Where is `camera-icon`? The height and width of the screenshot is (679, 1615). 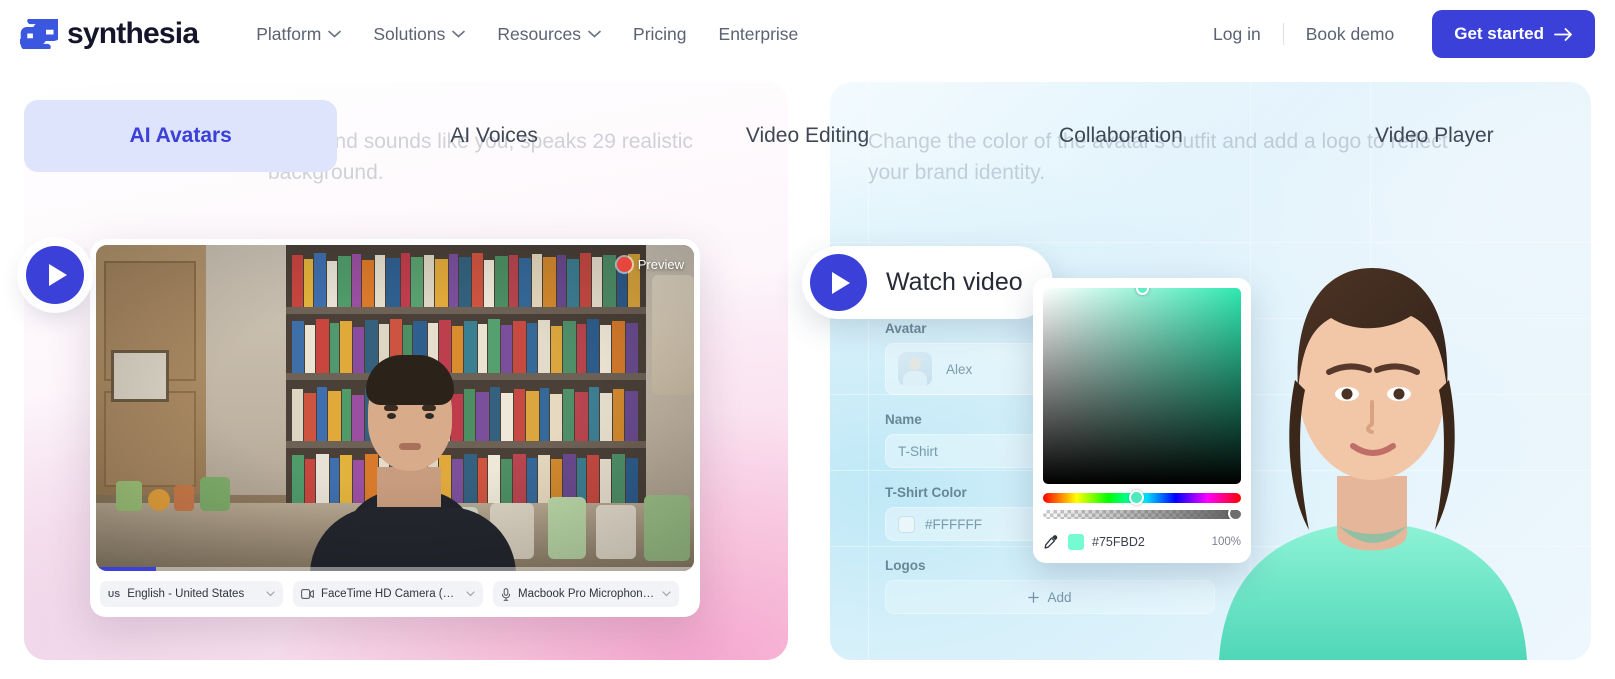 camera-icon is located at coordinates (307, 594).